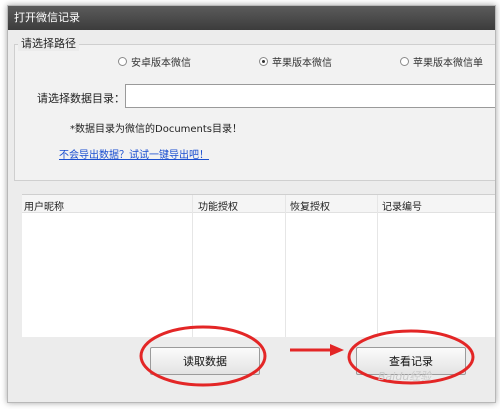 The height and width of the screenshot is (409, 500). I want to click on radio-apple-single-label: 苹果版本微信单, so click(448, 63).